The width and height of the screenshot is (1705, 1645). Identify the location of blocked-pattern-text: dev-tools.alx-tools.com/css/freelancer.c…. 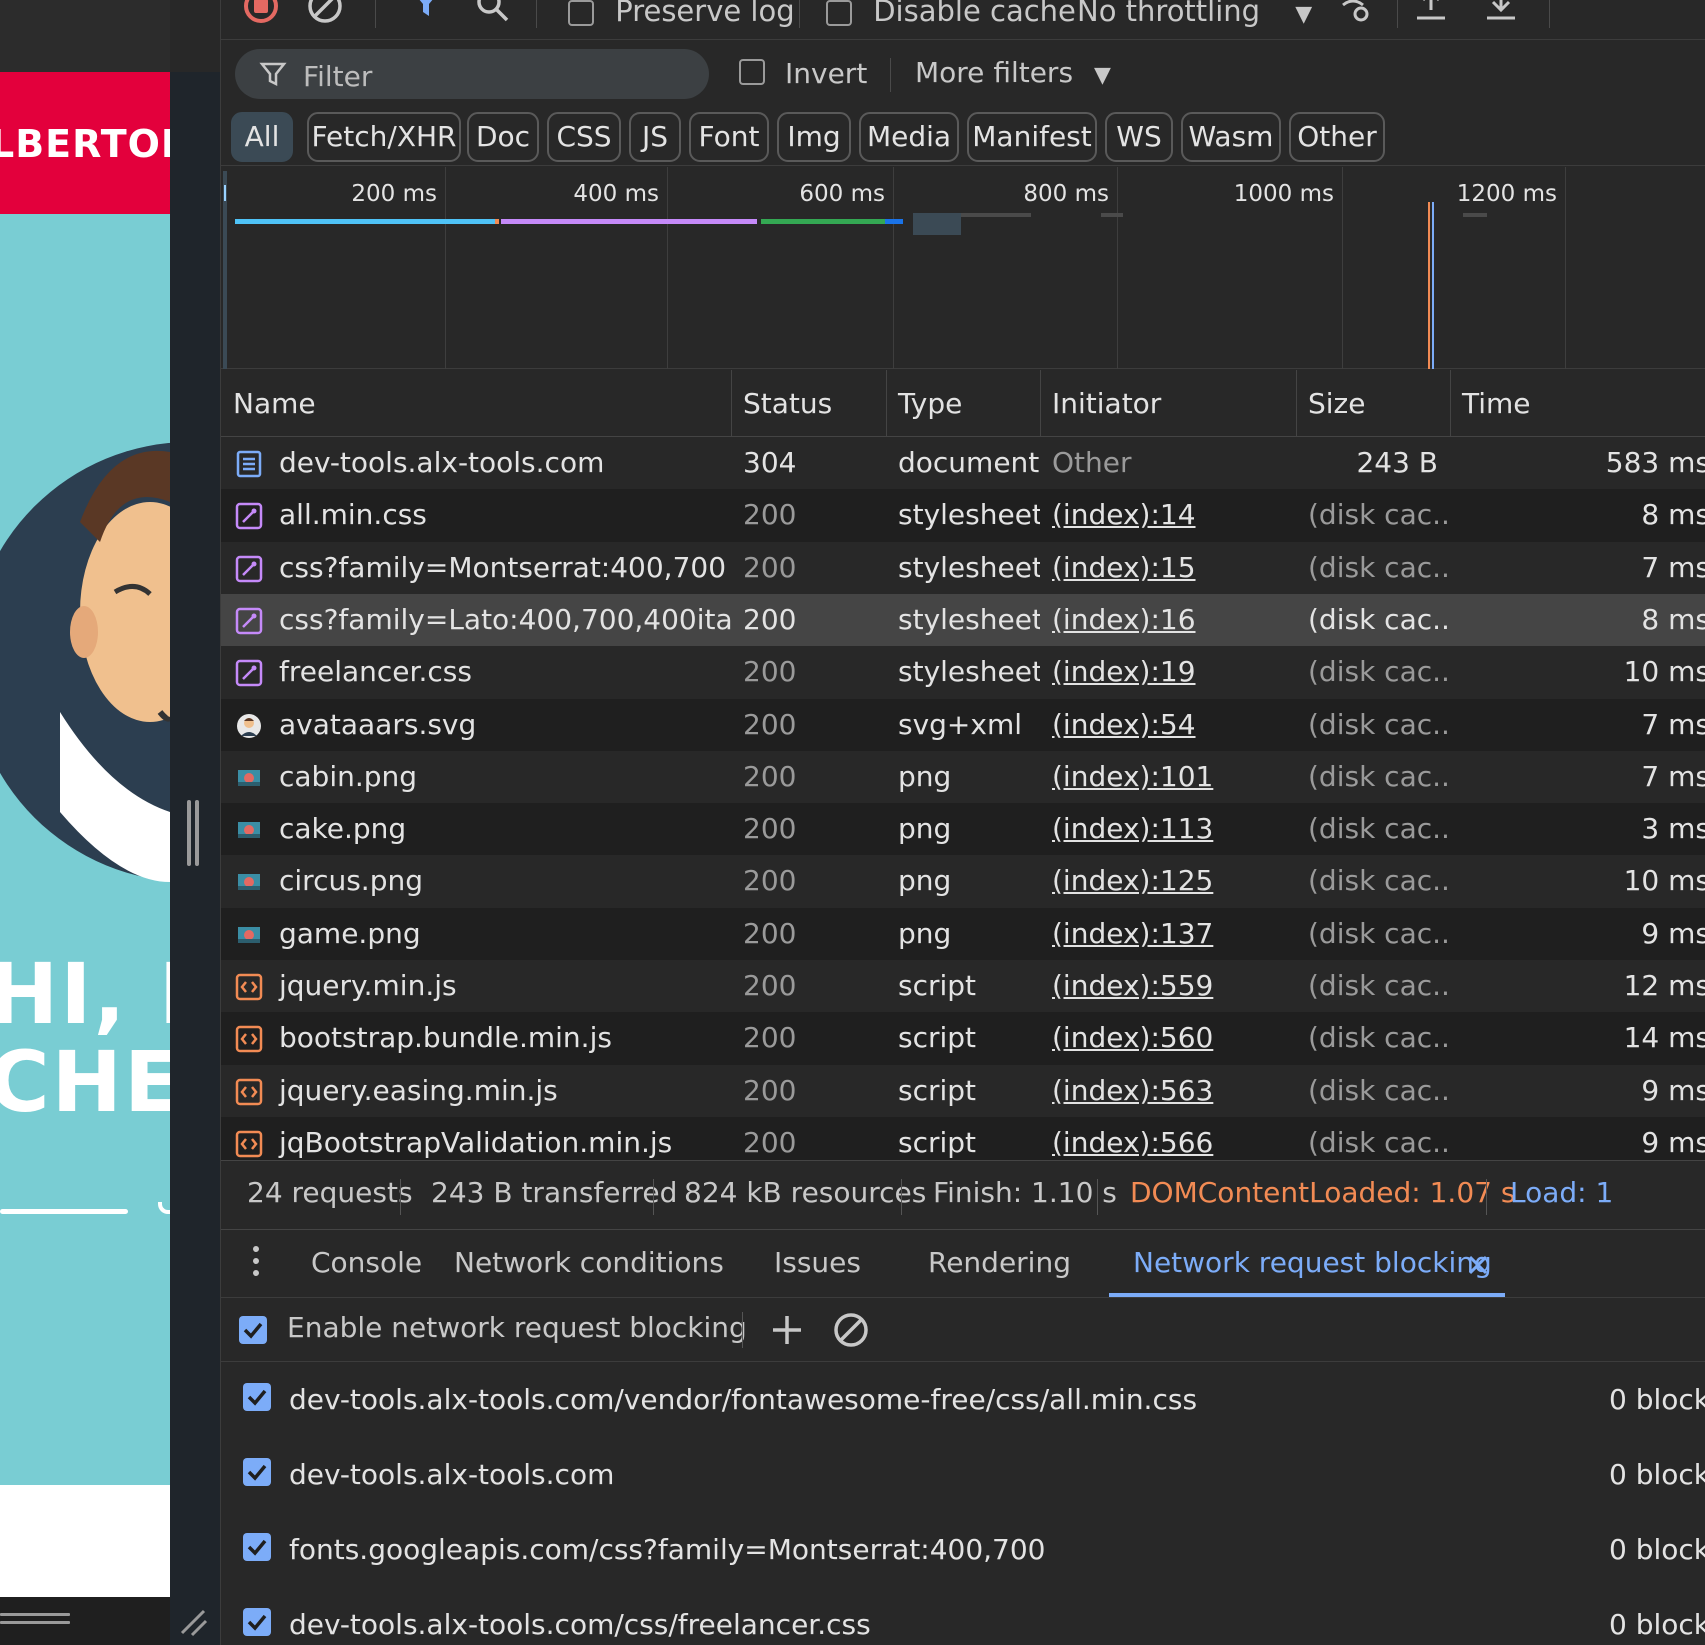
(580, 1624).